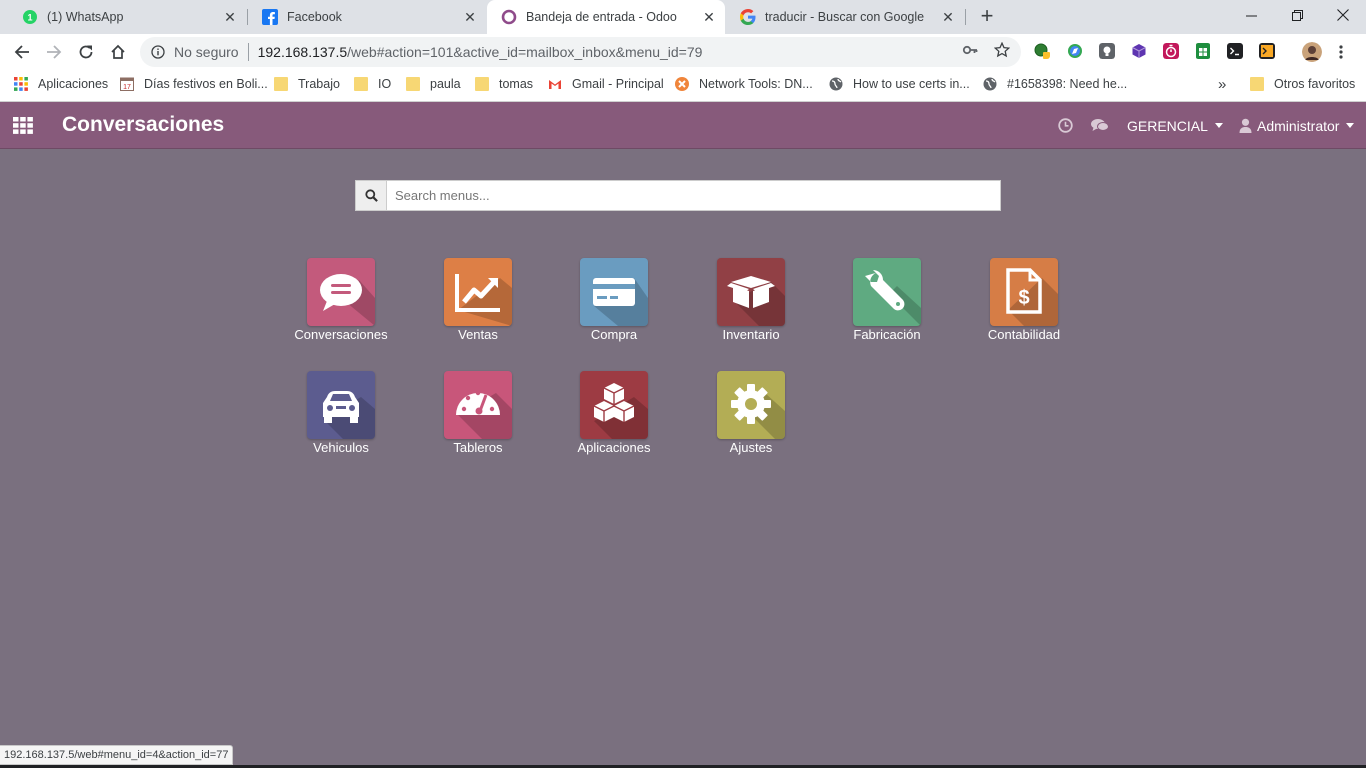 The width and height of the screenshot is (1366, 768). I want to click on bookmark-aplicaciones: Aplicaciones, so click(61, 84).